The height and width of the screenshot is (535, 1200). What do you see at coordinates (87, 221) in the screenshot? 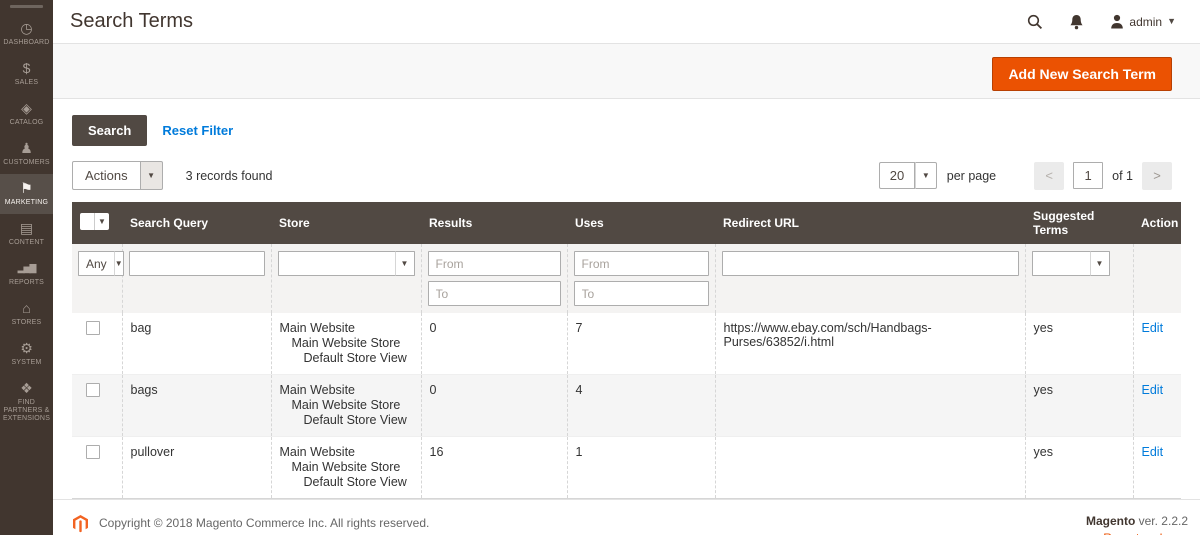
I see `select-all-checkbox` at bounding box center [87, 221].